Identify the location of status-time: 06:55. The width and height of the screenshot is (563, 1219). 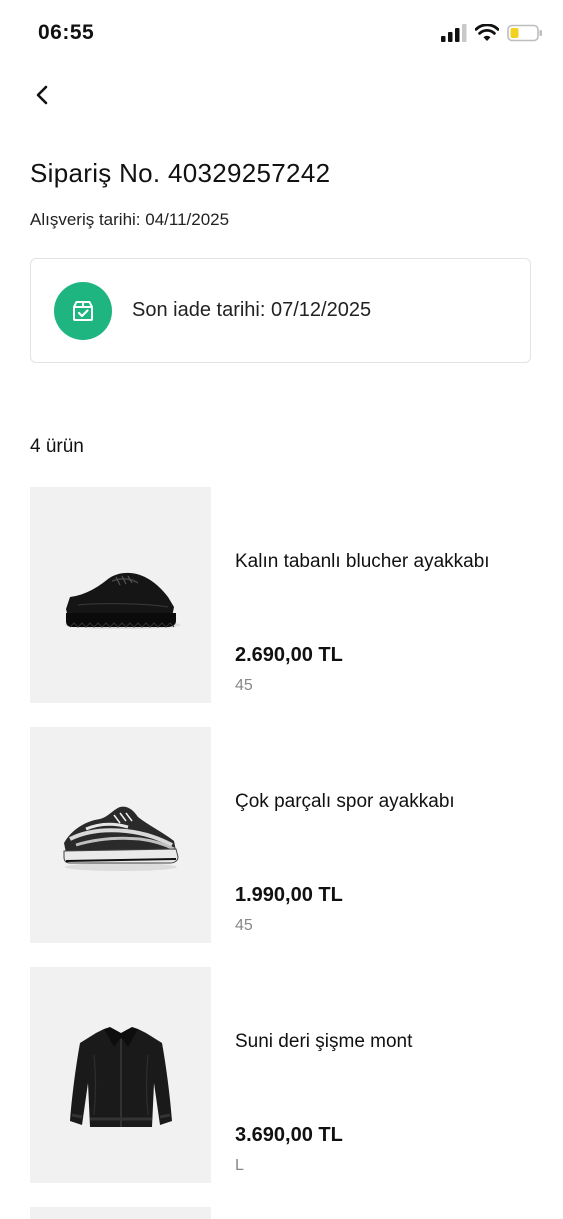
(66, 32).